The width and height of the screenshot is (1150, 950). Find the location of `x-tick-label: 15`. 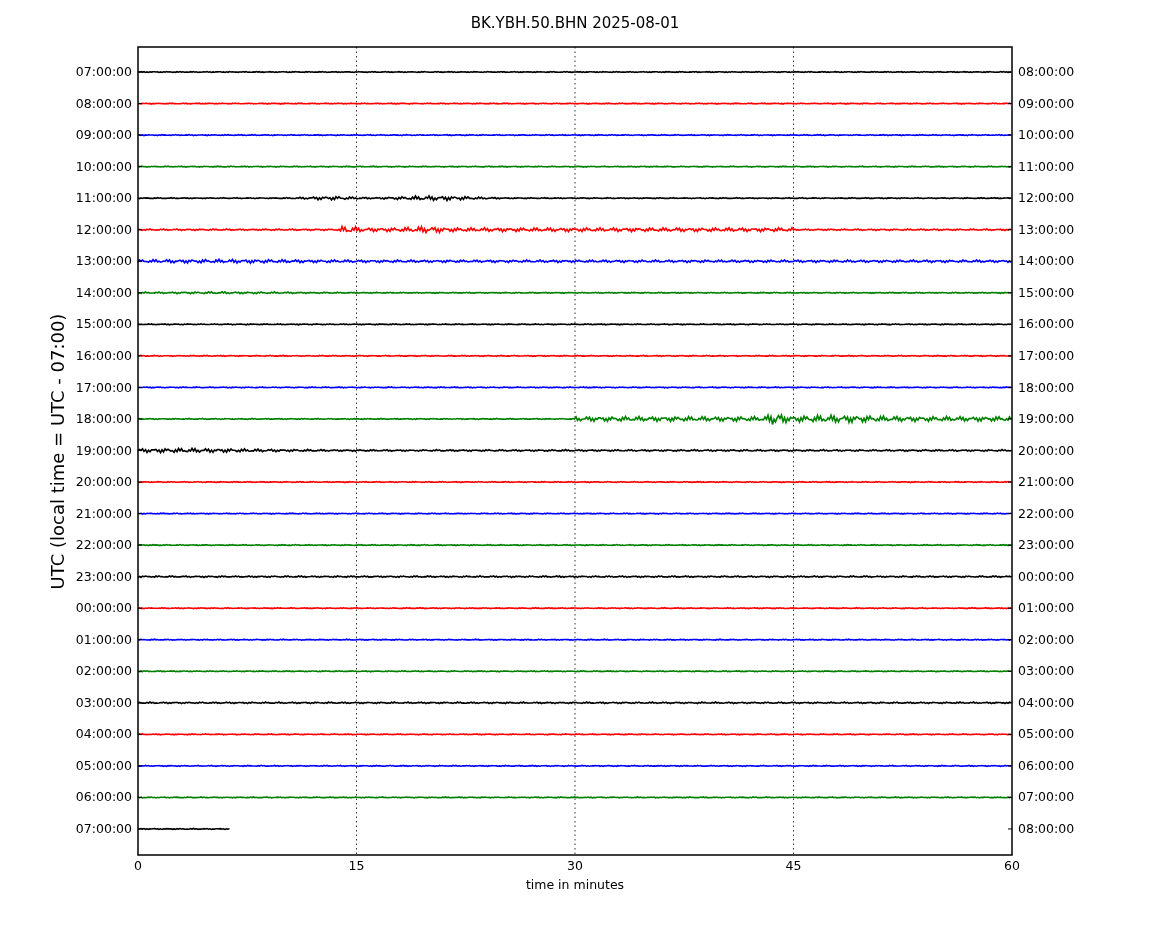

x-tick-label: 15 is located at coordinates (356, 865).